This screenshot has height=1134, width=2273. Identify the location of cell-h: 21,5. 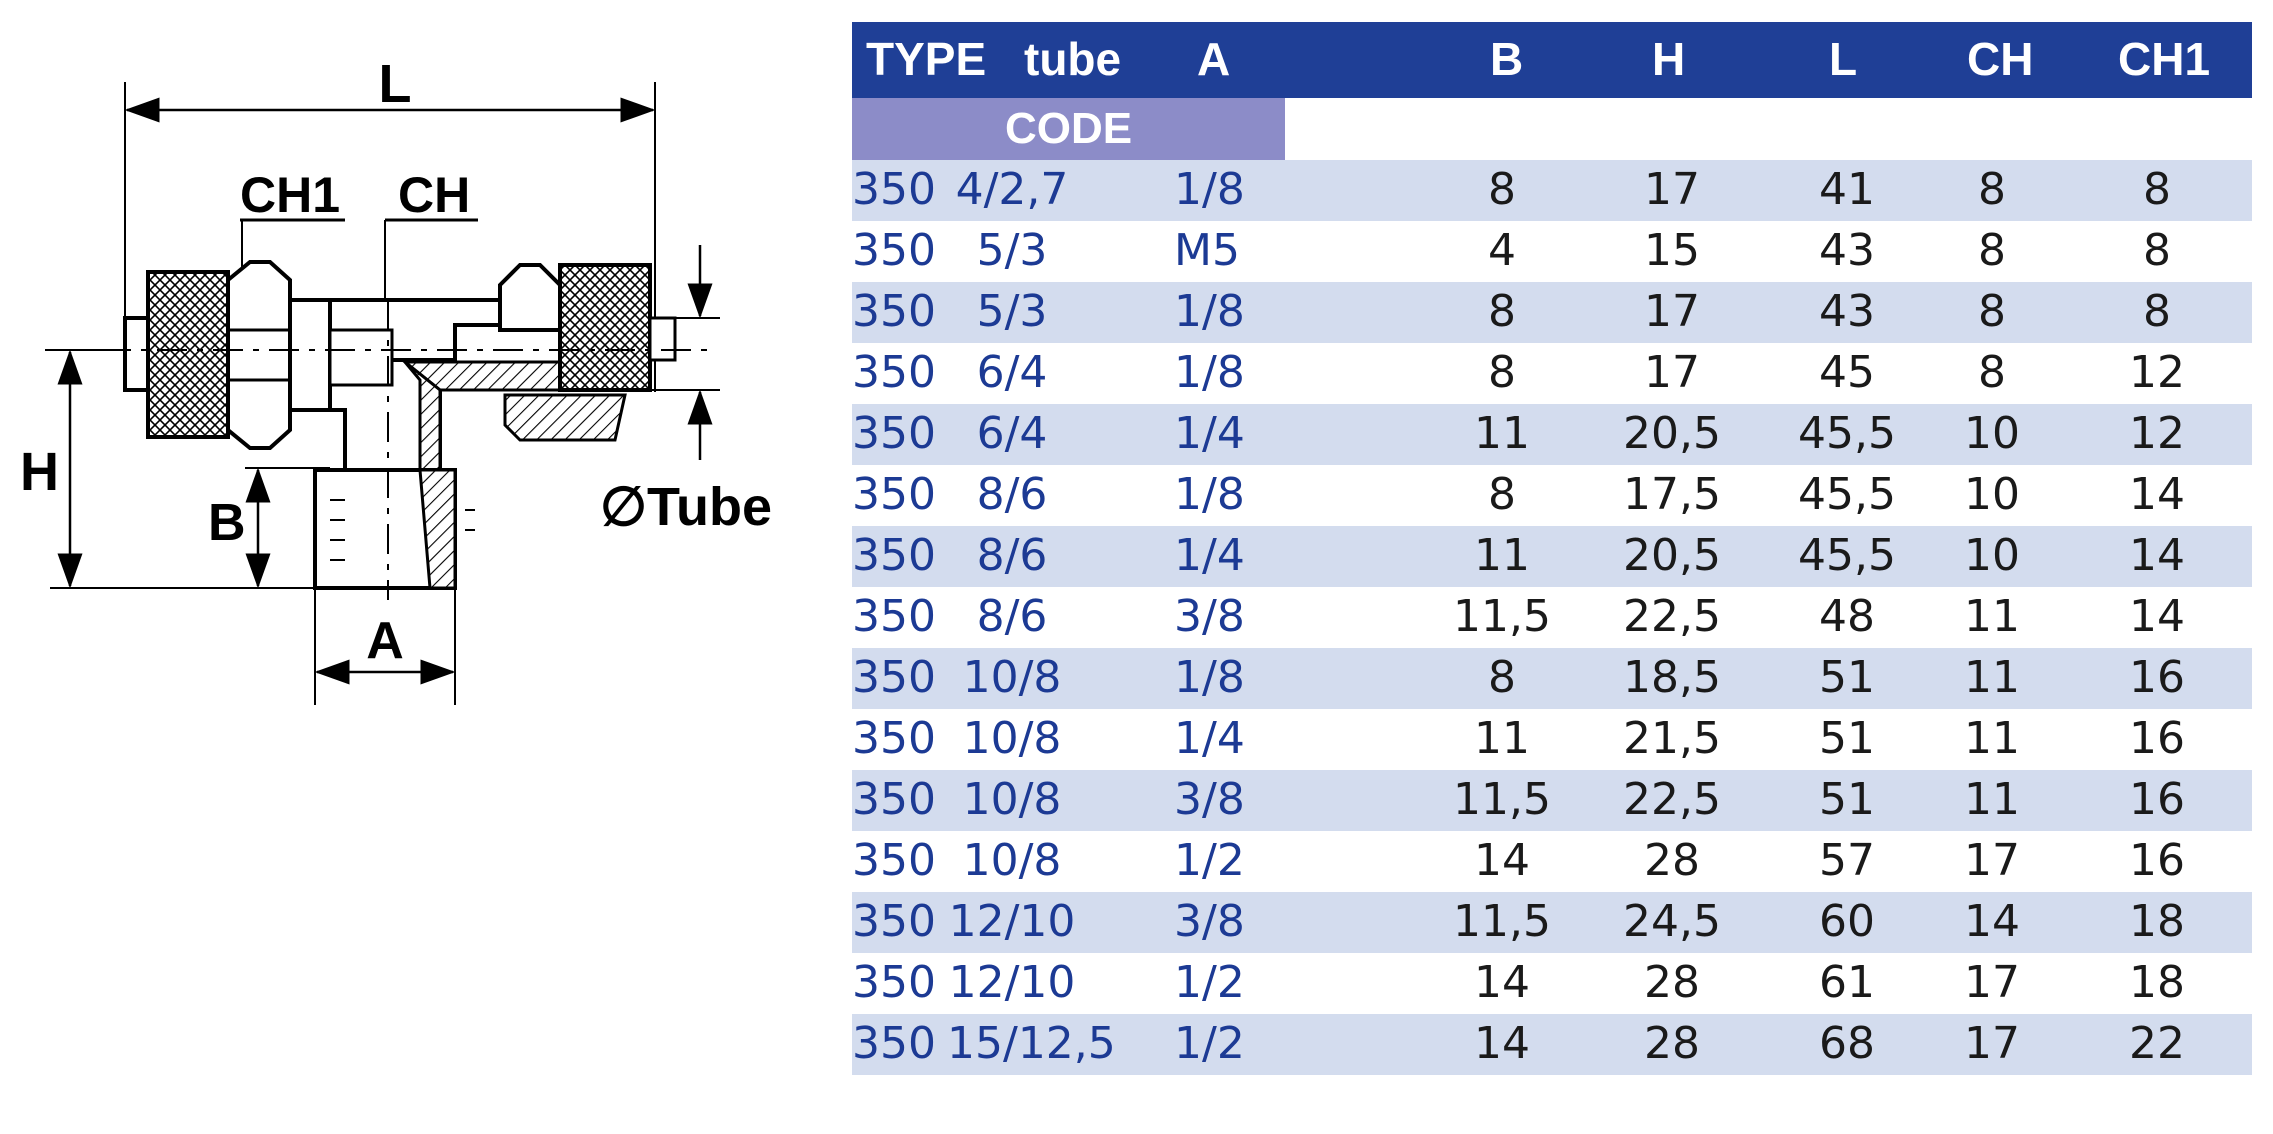
(1672, 738).